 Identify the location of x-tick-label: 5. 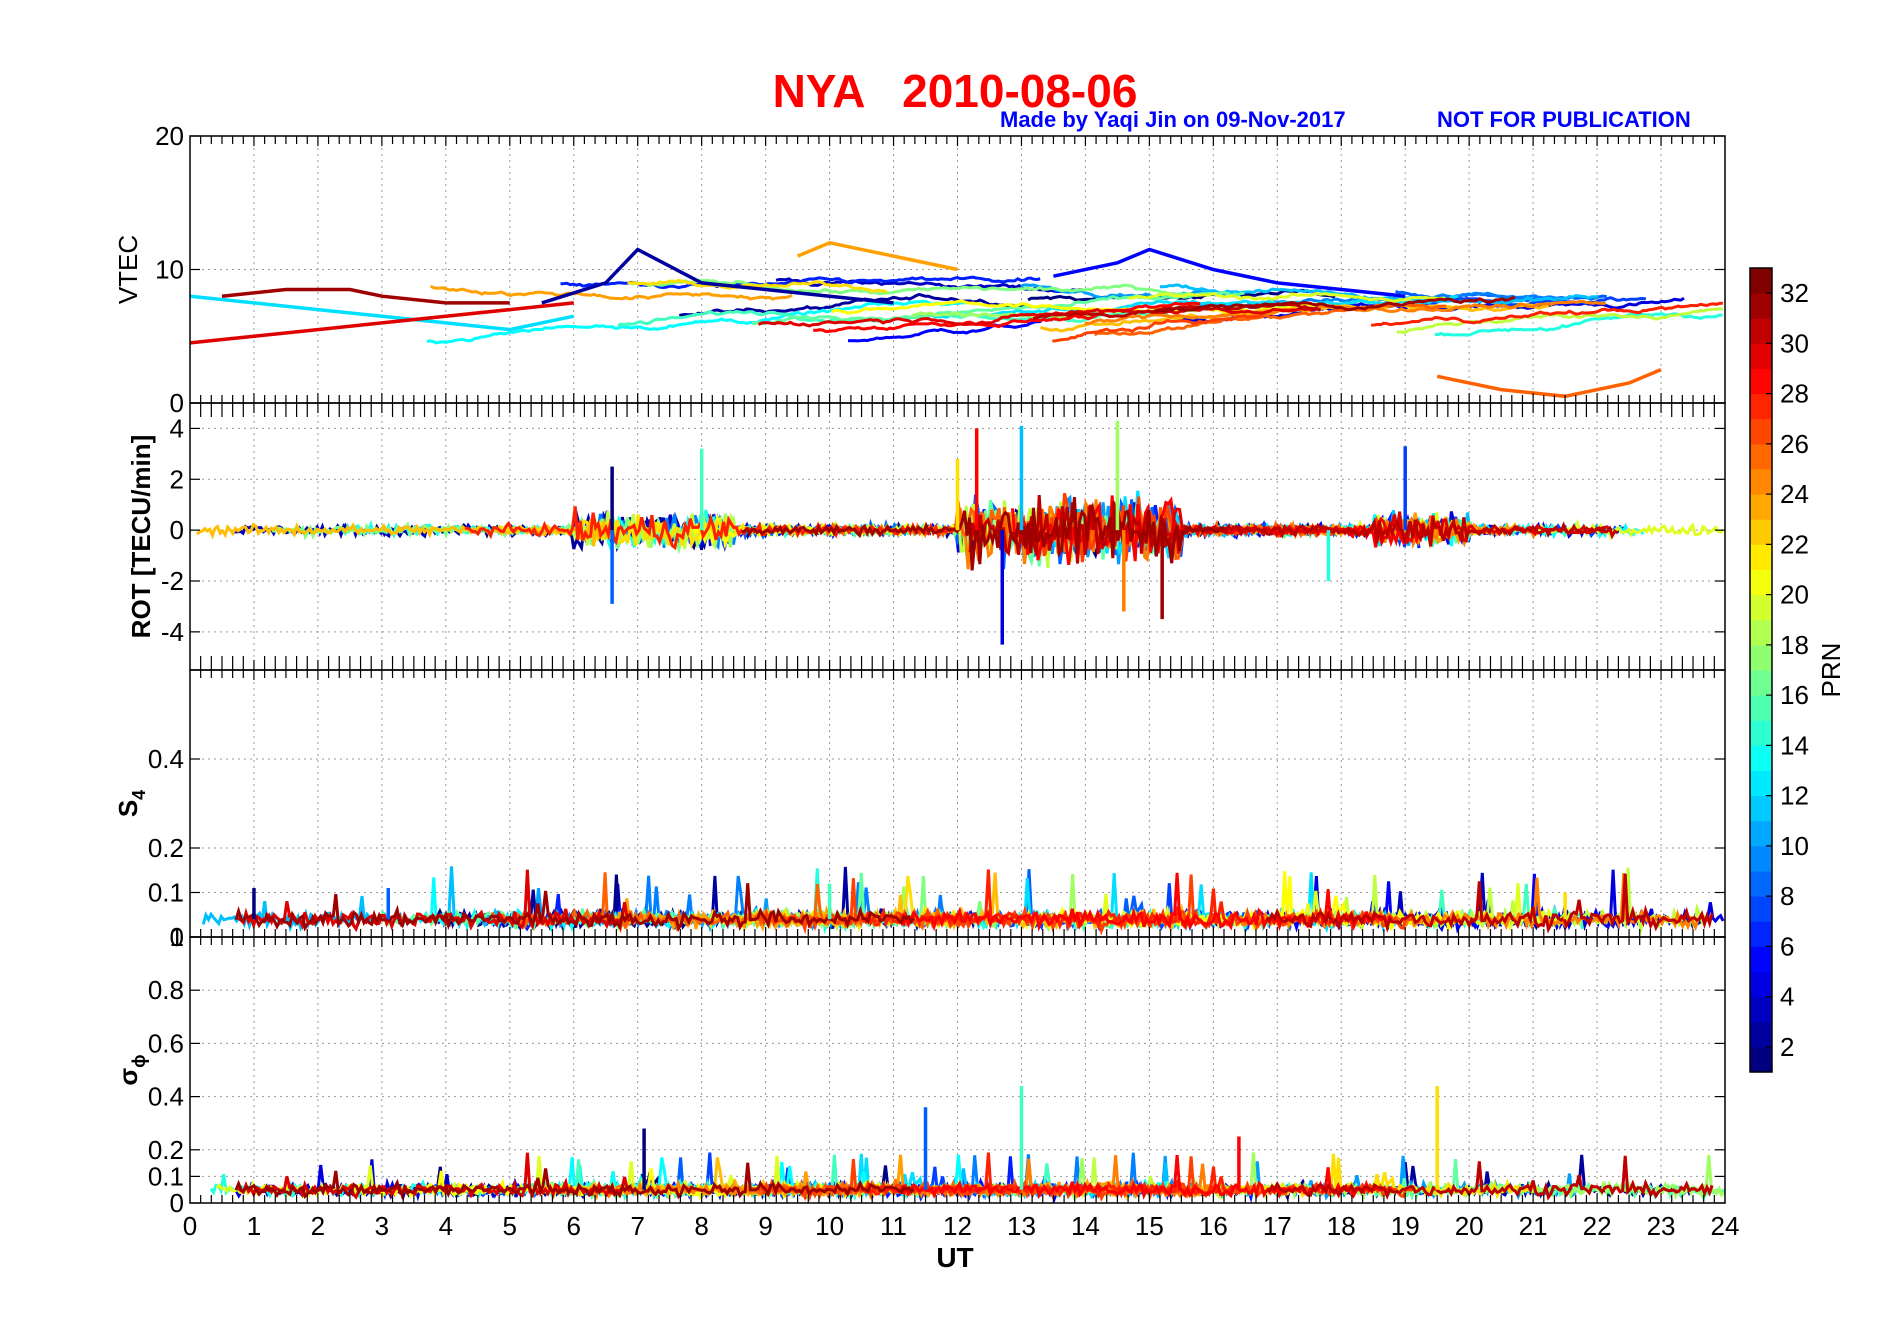
(510, 1226).